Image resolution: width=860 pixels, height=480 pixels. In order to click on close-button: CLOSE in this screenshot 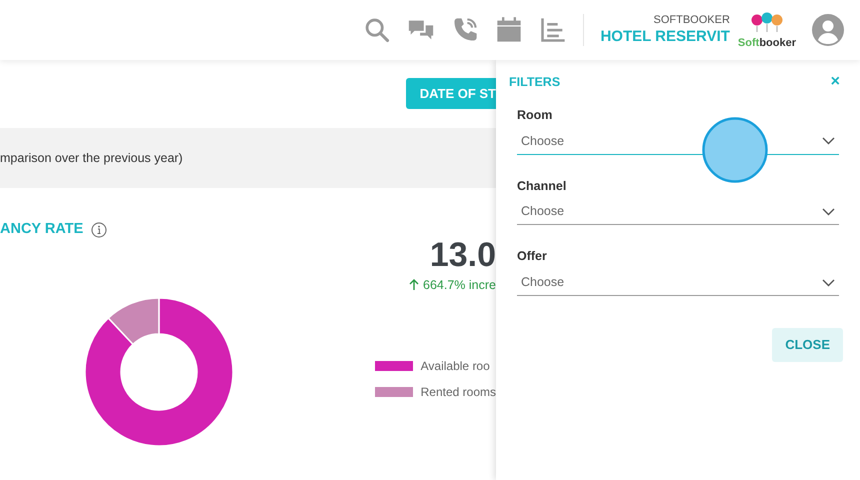, I will do `click(807, 345)`.